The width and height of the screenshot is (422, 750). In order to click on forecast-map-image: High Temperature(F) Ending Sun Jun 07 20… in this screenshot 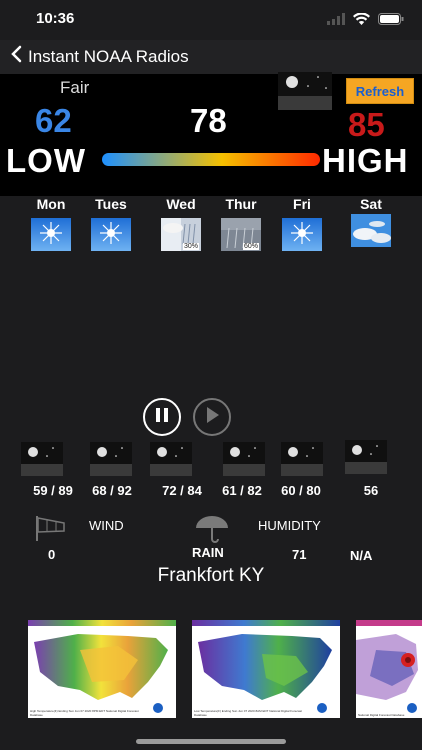, I will do `click(102, 669)`.